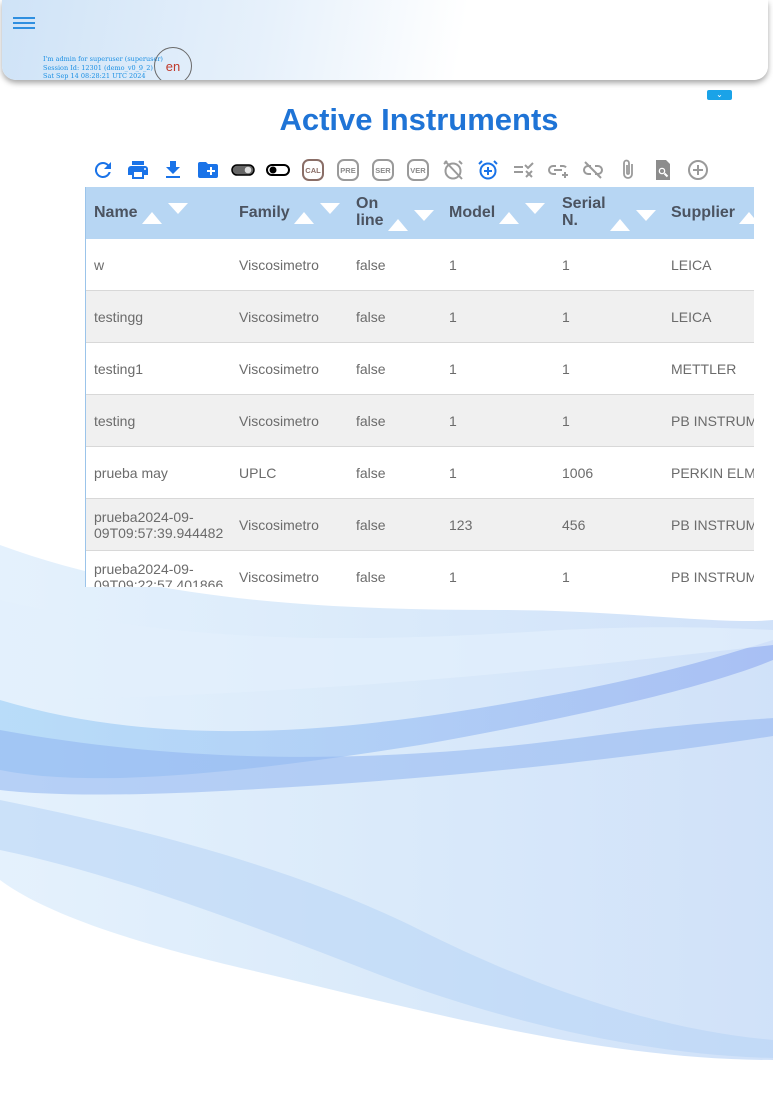 This screenshot has width=773, height=1094. Describe the element at coordinates (383, 170) in the screenshot. I see `service-icon: SER` at that location.